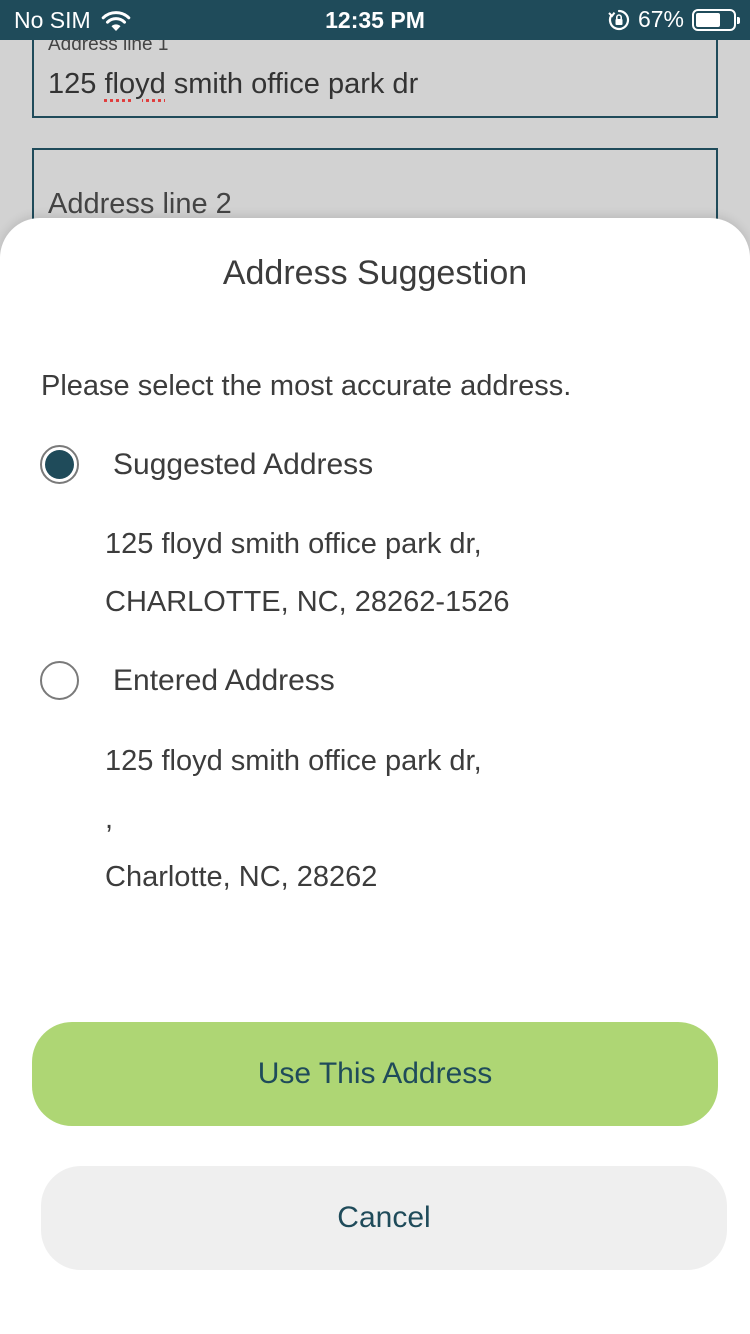 The width and height of the screenshot is (750, 1334). I want to click on instruction-text: Please select the most accurate address., so click(306, 386).